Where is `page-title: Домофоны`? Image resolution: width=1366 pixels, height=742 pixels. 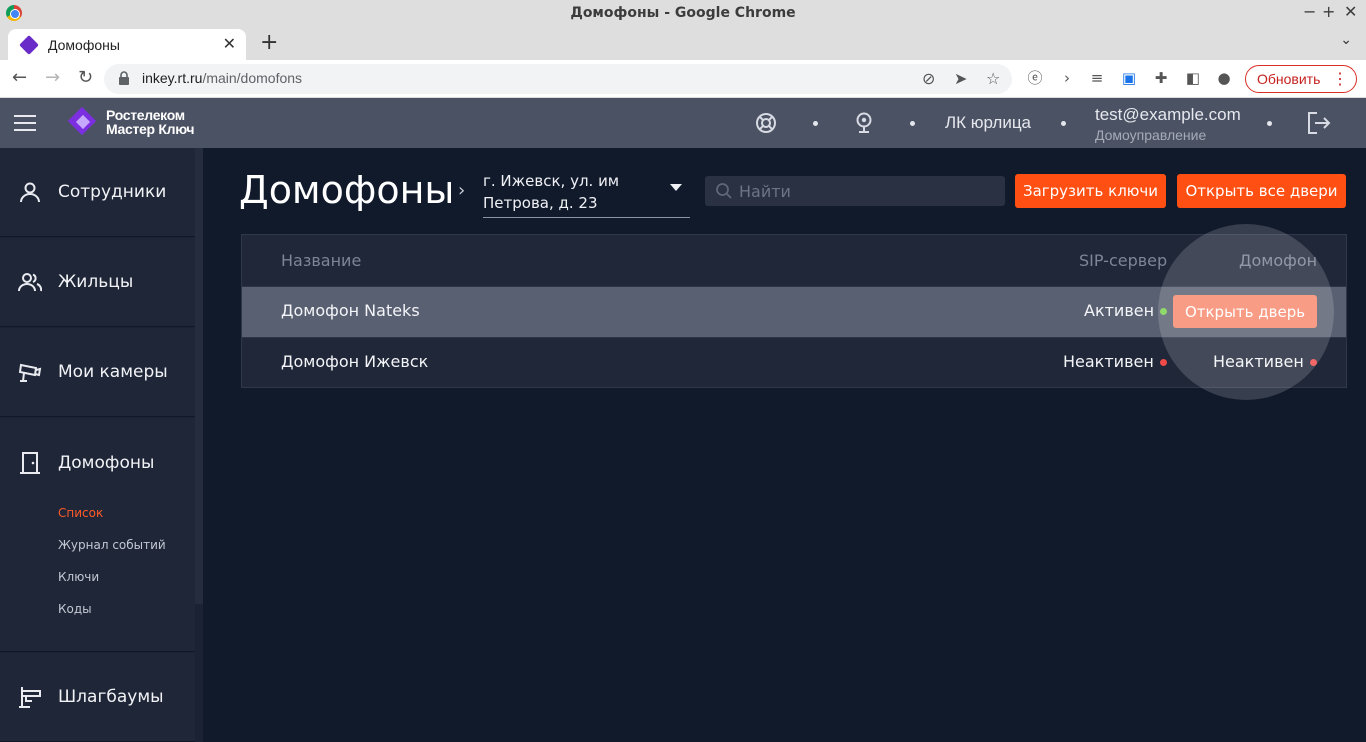
page-title: Домофоны is located at coordinates (347, 190).